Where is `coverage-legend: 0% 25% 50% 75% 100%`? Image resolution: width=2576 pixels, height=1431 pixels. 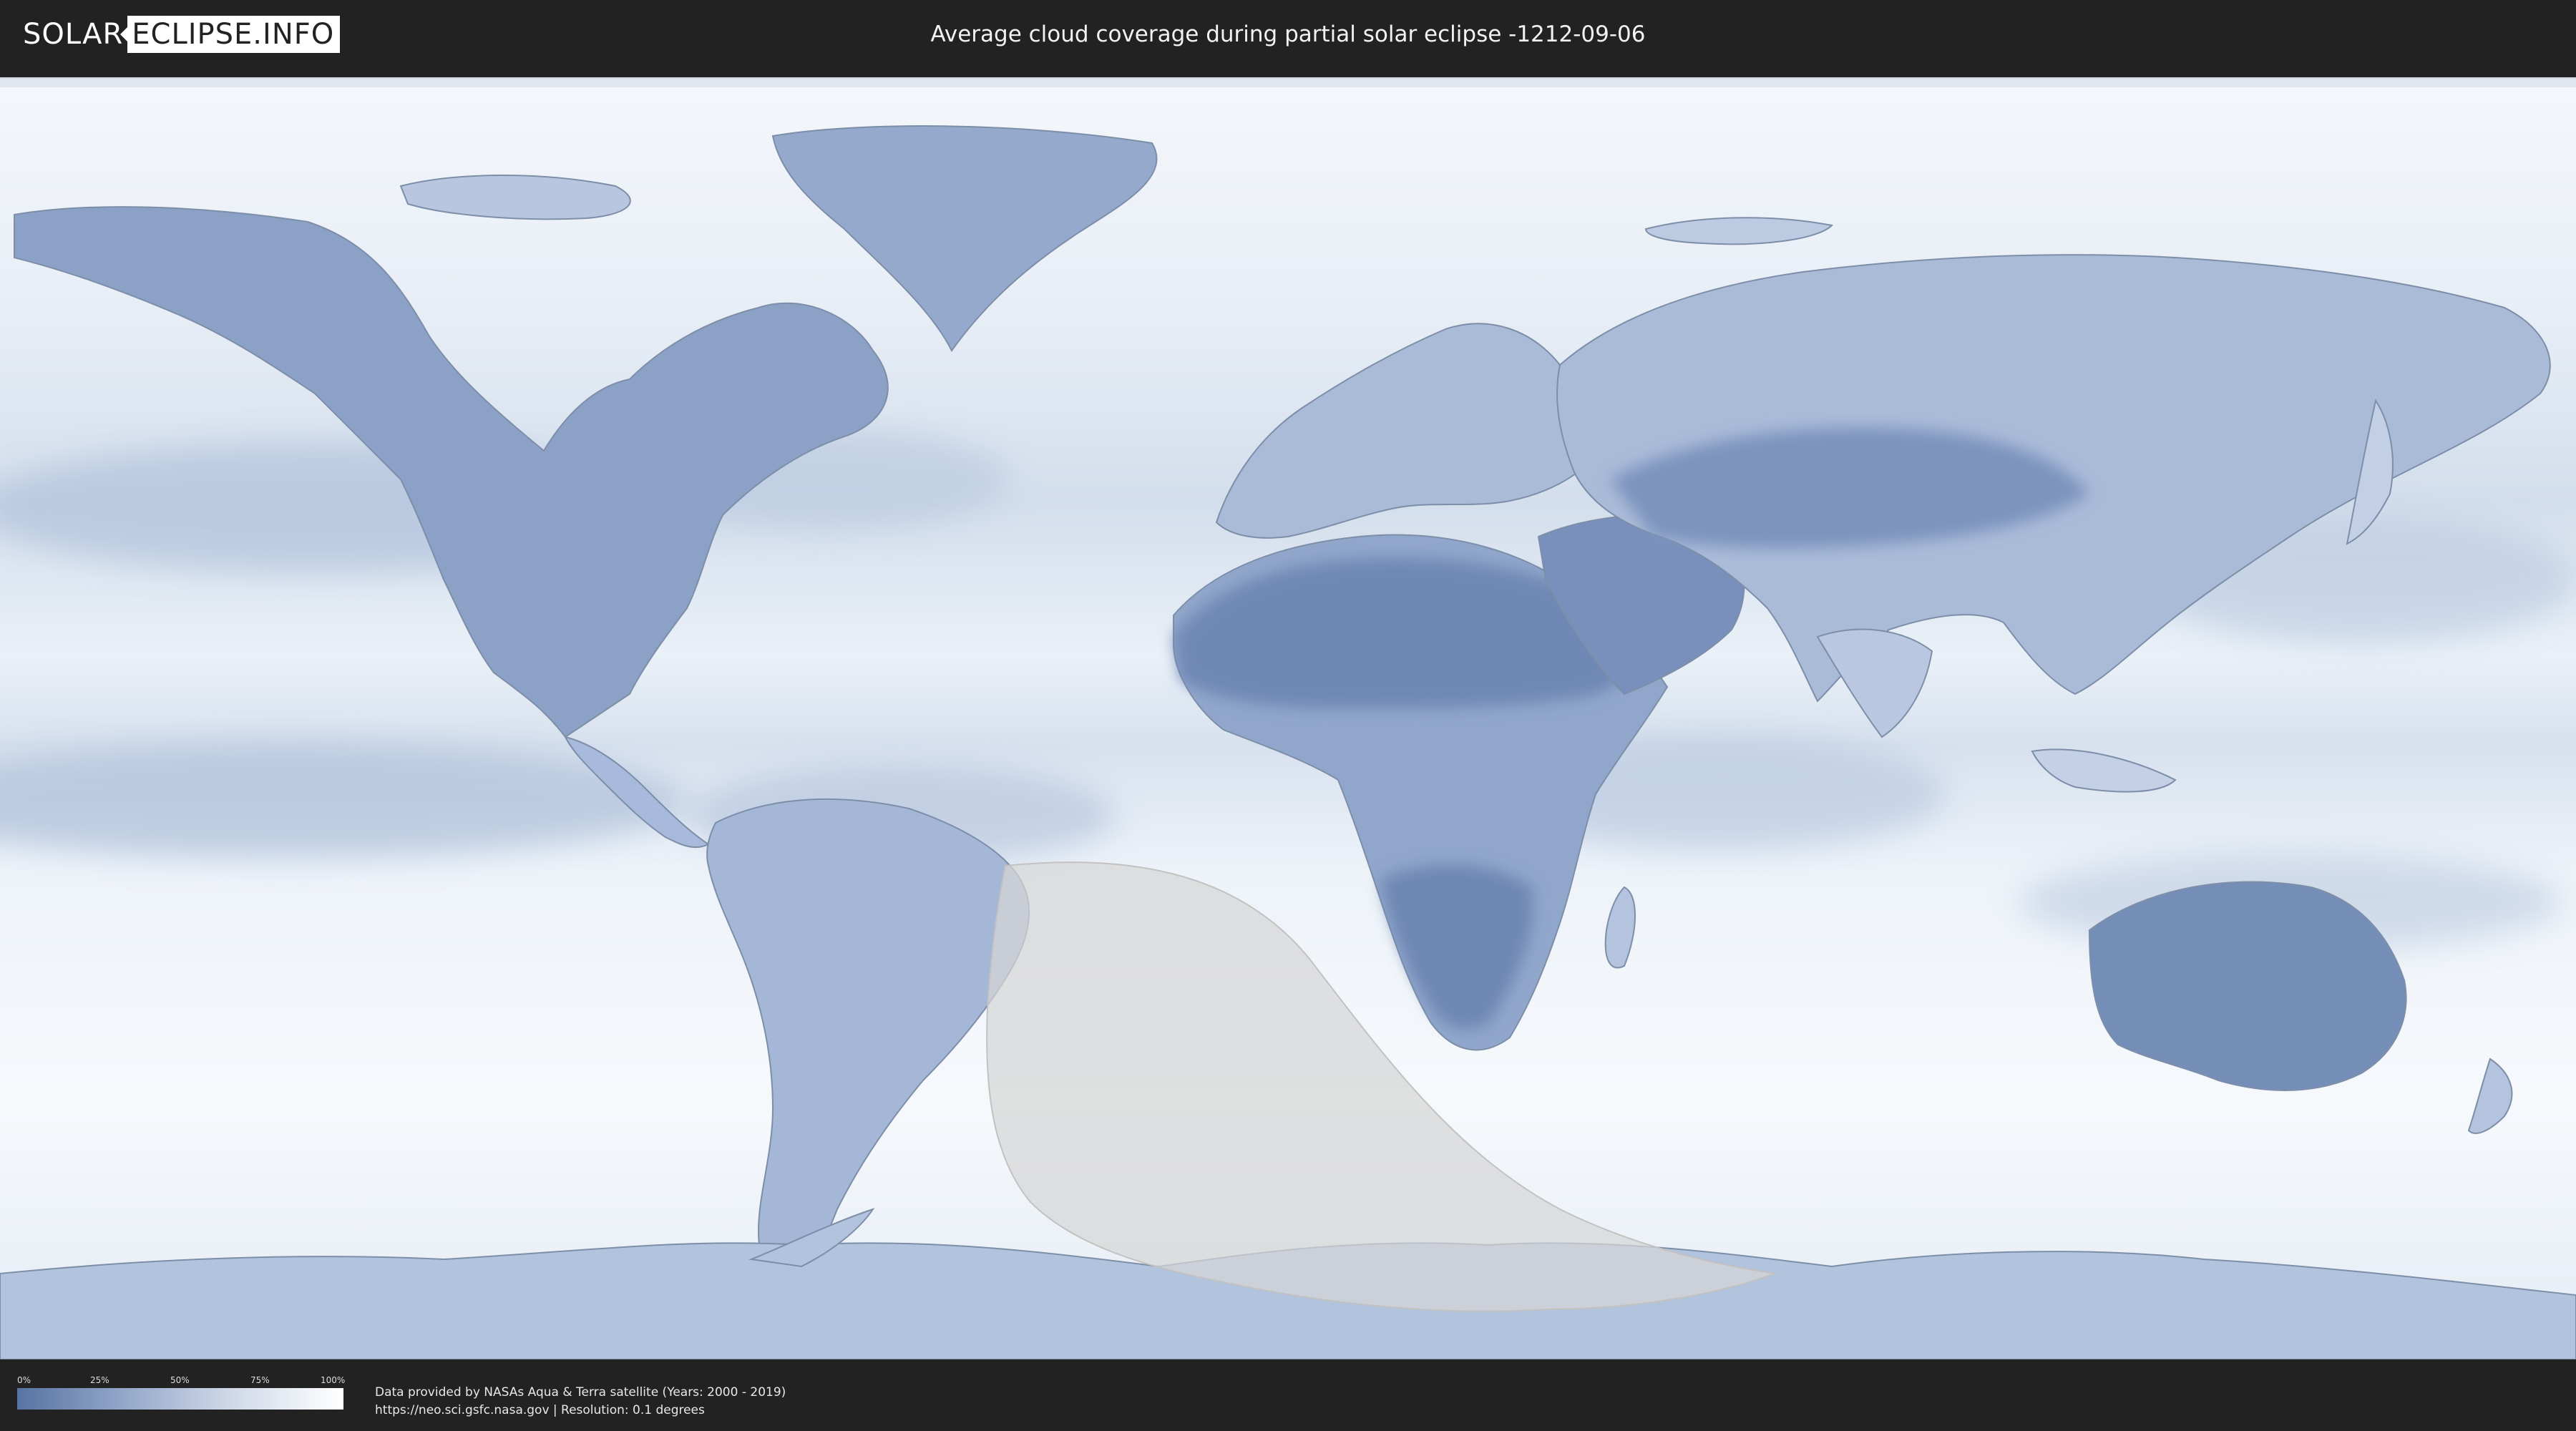
coverage-legend: 0% 25% 50% 75% 100% is located at coordinates (181, 1392).